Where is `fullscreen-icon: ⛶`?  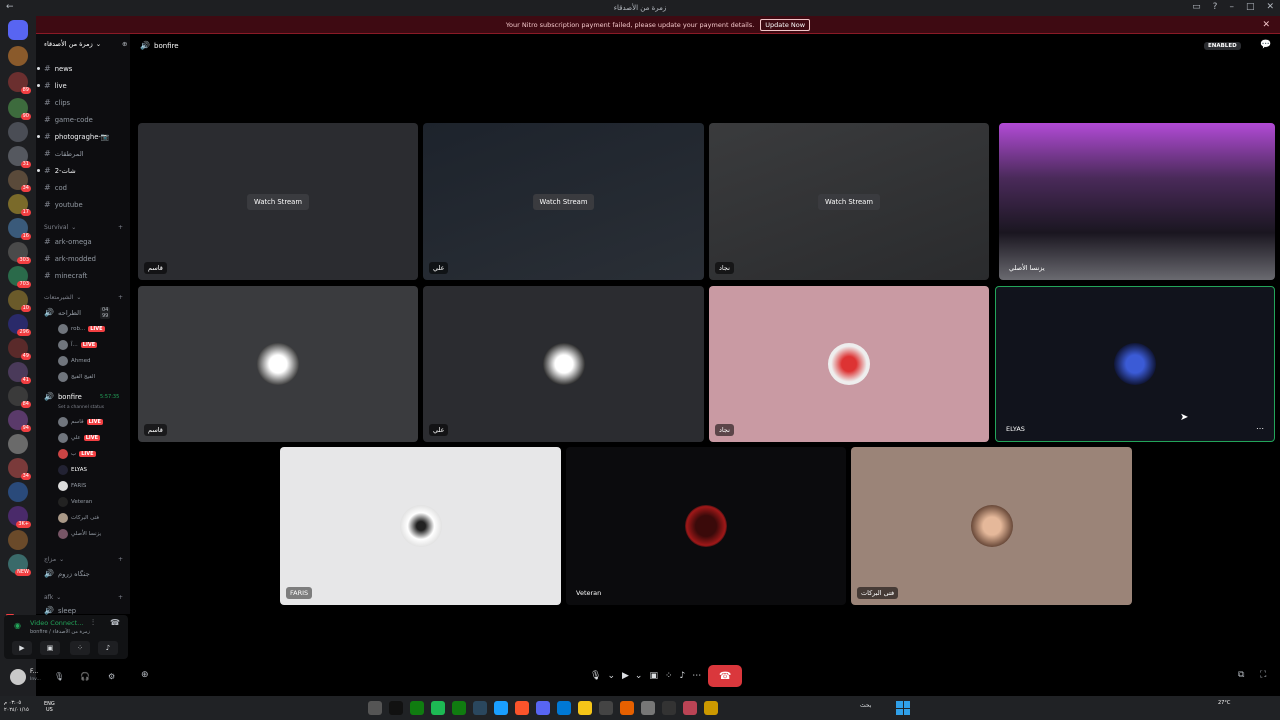
fullscreen-icon: ⛶ is located at coordinates (1263, 675).